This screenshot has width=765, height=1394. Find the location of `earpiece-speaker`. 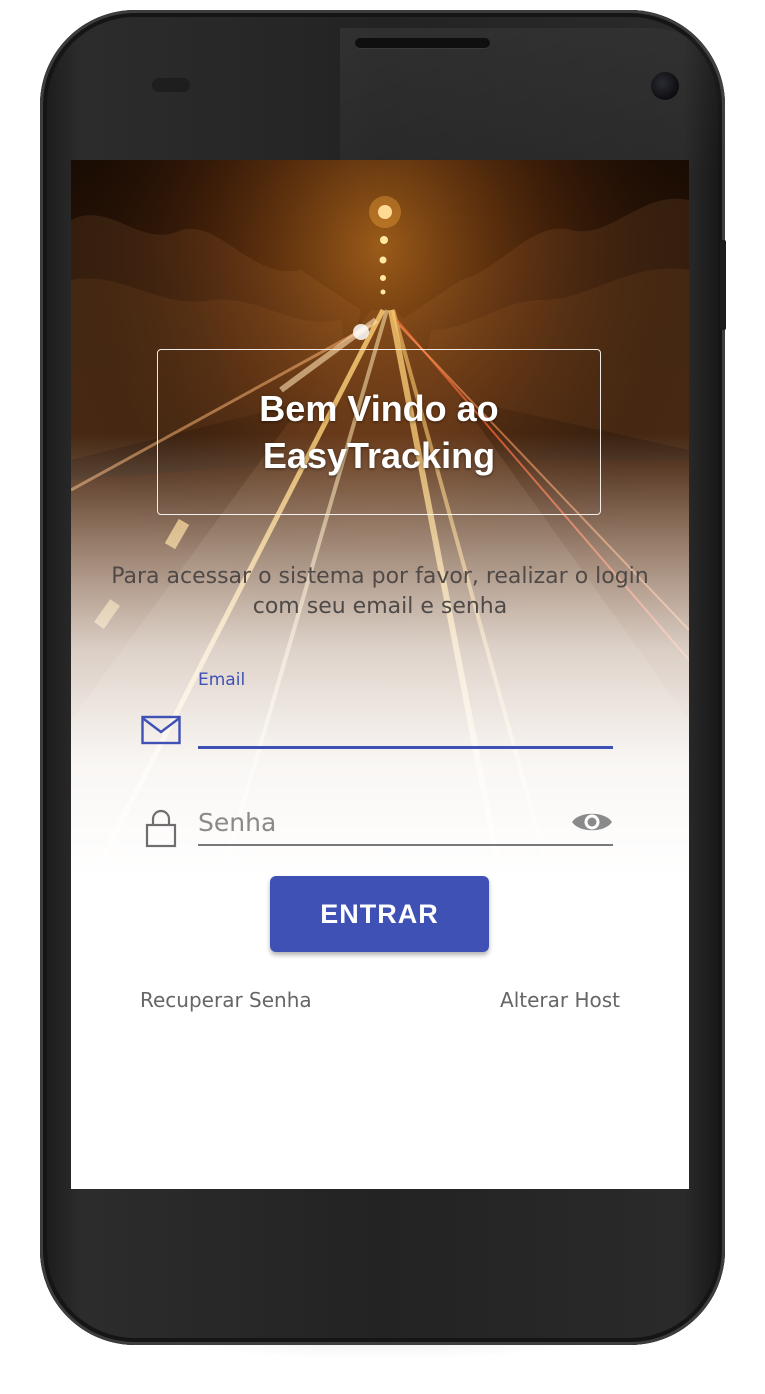

earpiece-speaker is located at coordinates (422, 43).